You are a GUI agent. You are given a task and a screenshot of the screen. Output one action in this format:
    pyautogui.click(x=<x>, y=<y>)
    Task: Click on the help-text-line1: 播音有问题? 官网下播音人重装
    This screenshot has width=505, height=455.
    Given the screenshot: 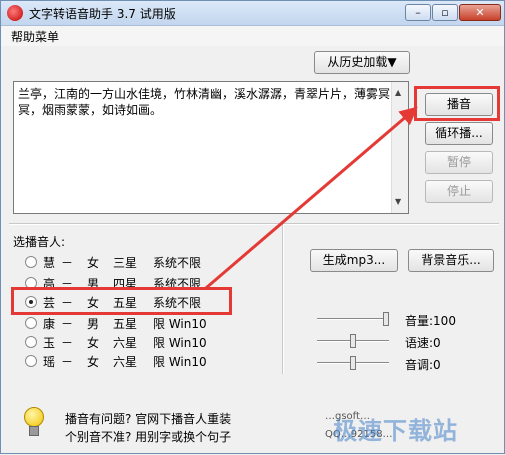 What is the action you would take?
    pyautogui.click(x=148, y=419)
    